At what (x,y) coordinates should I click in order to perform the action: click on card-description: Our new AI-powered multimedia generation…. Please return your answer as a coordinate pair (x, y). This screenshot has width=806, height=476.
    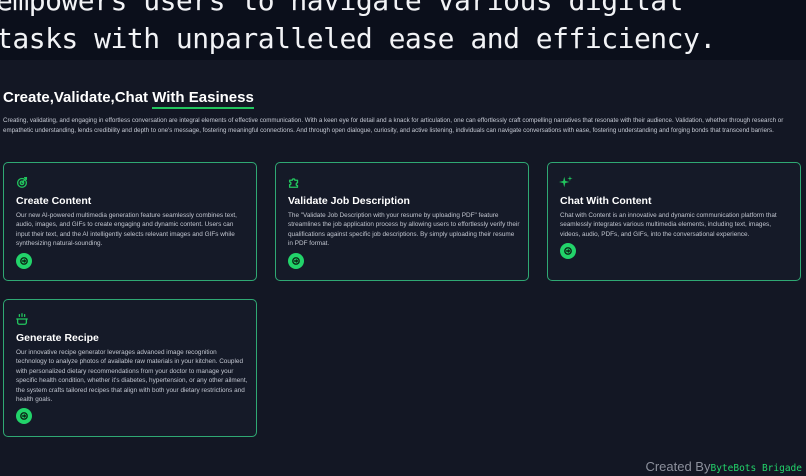
    Looking at the image, I should click on (126, 230).